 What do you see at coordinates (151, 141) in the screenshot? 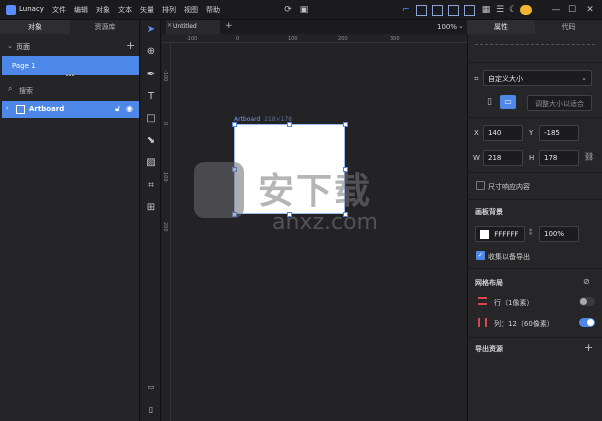
I see `vector-tool-icon: ⬊` at bounding box center [151, 141].